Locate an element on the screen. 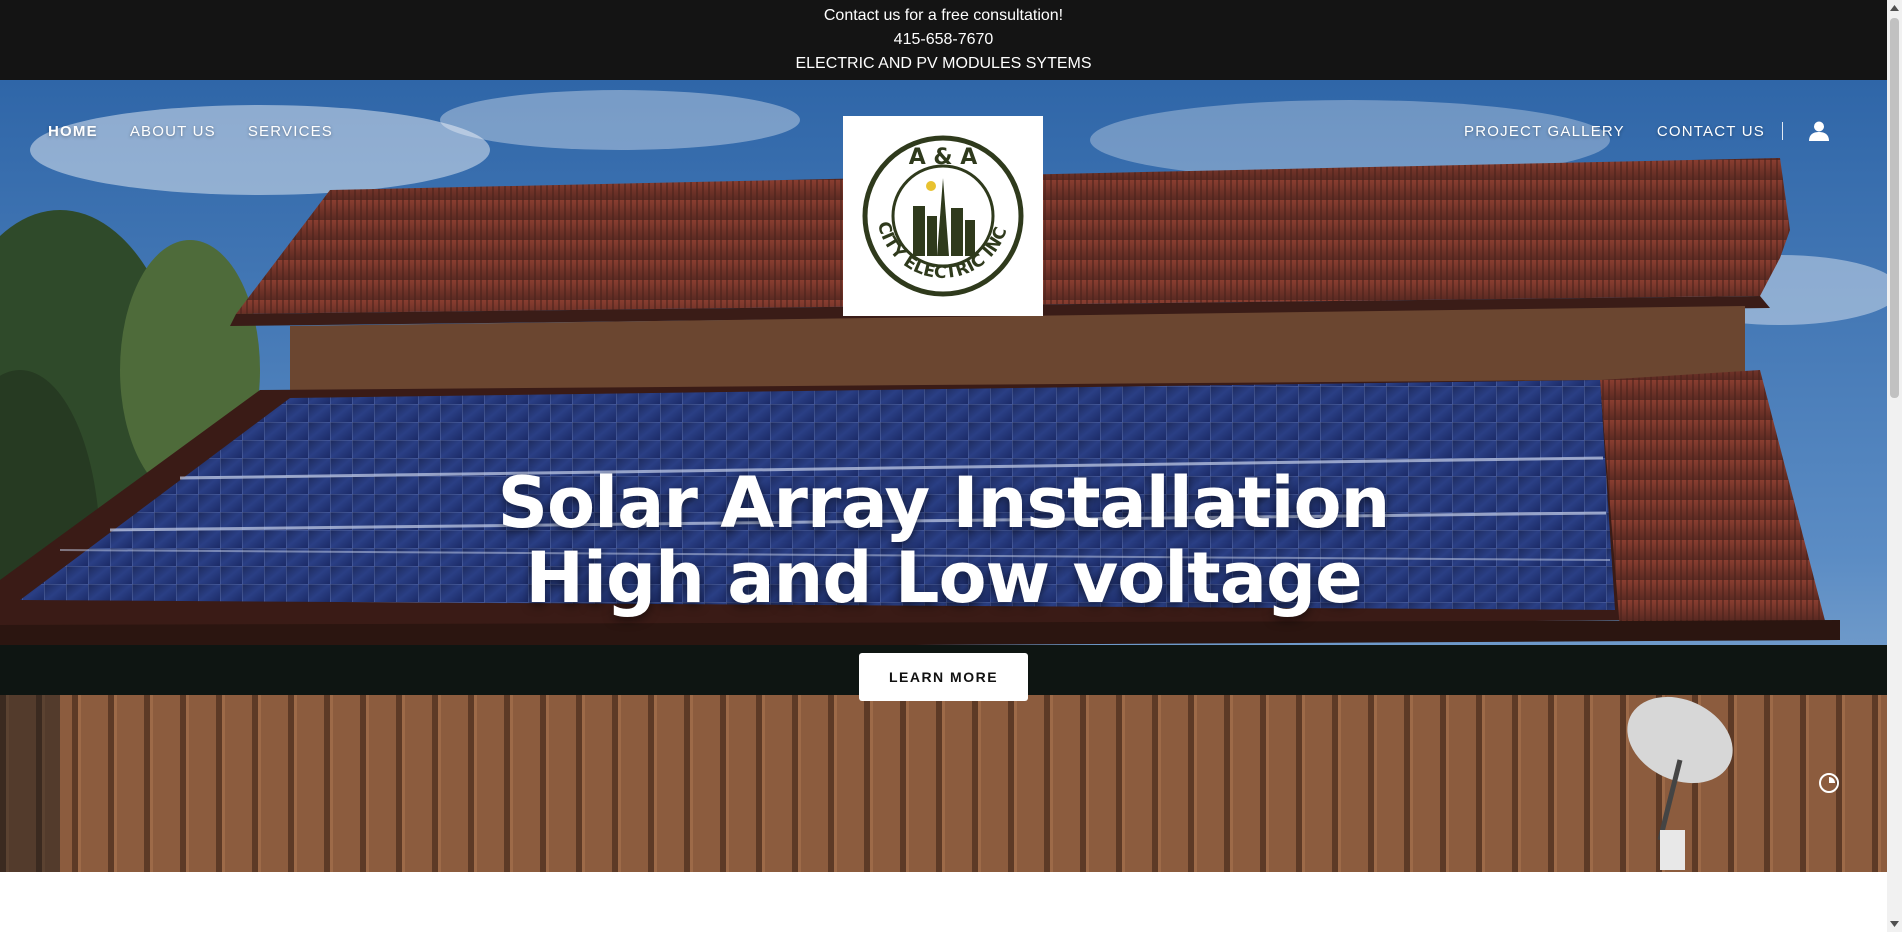 This screenshot has height=932, width=1902. scroll-down-arrow-icon is located at coordinates (1894, 923).